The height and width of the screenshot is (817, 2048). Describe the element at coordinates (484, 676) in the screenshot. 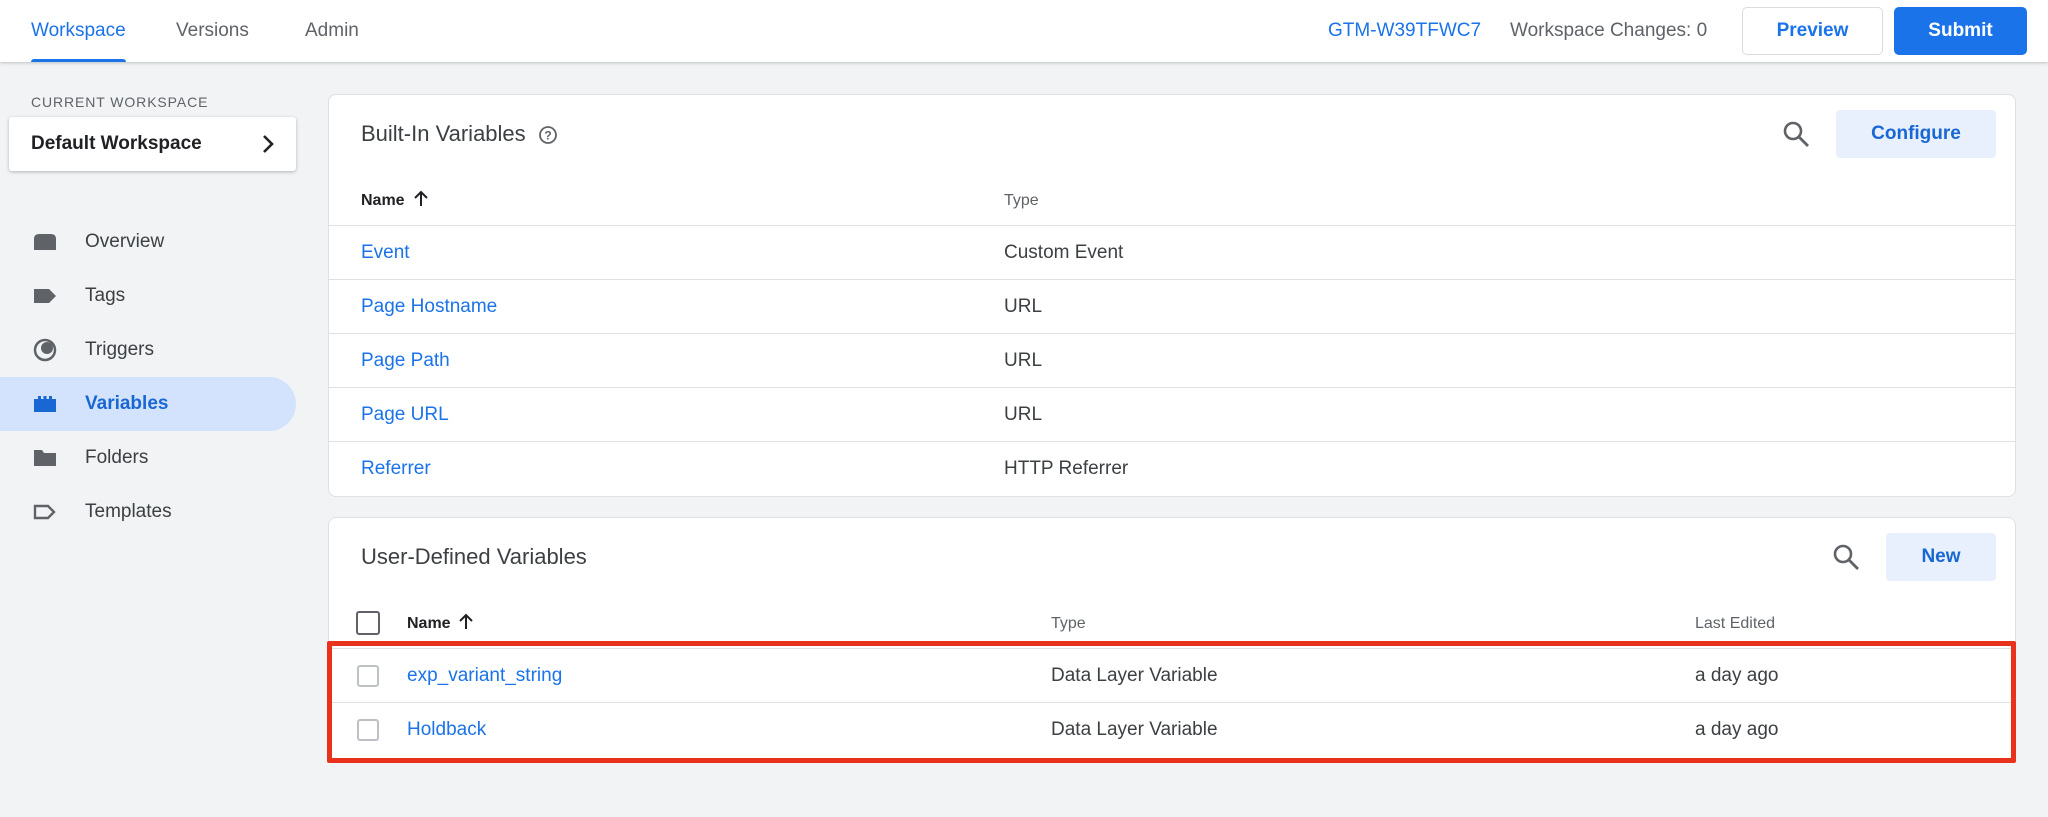

I see `variable-name-link: exp_variant_string` at that location.